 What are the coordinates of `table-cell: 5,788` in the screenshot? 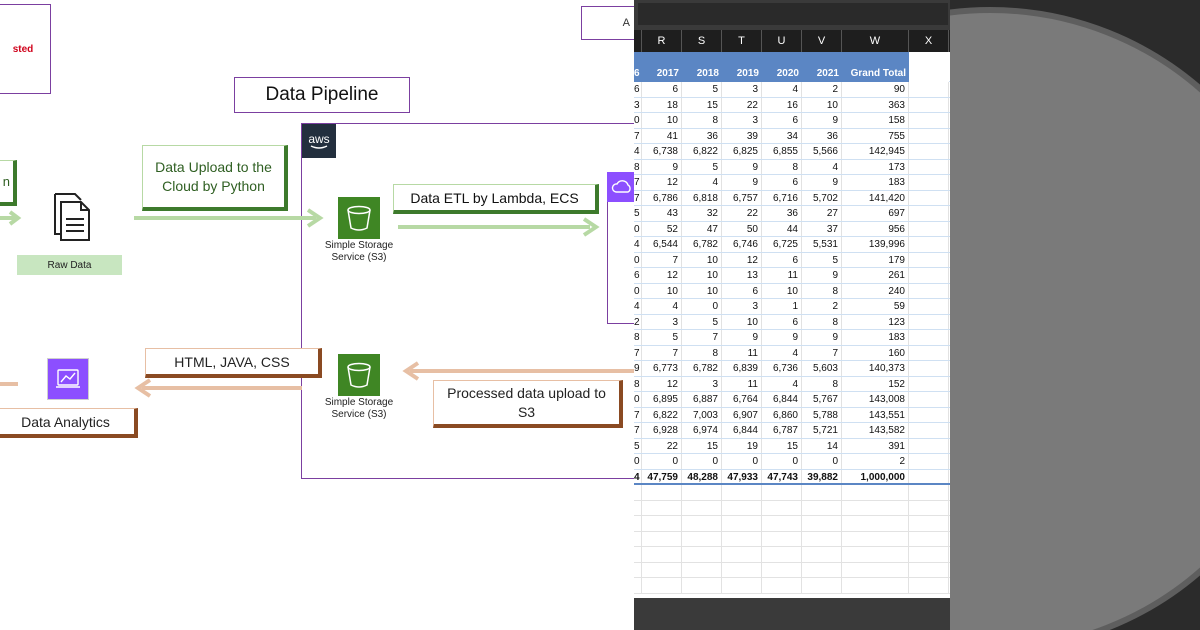 It's located at (822, 414).